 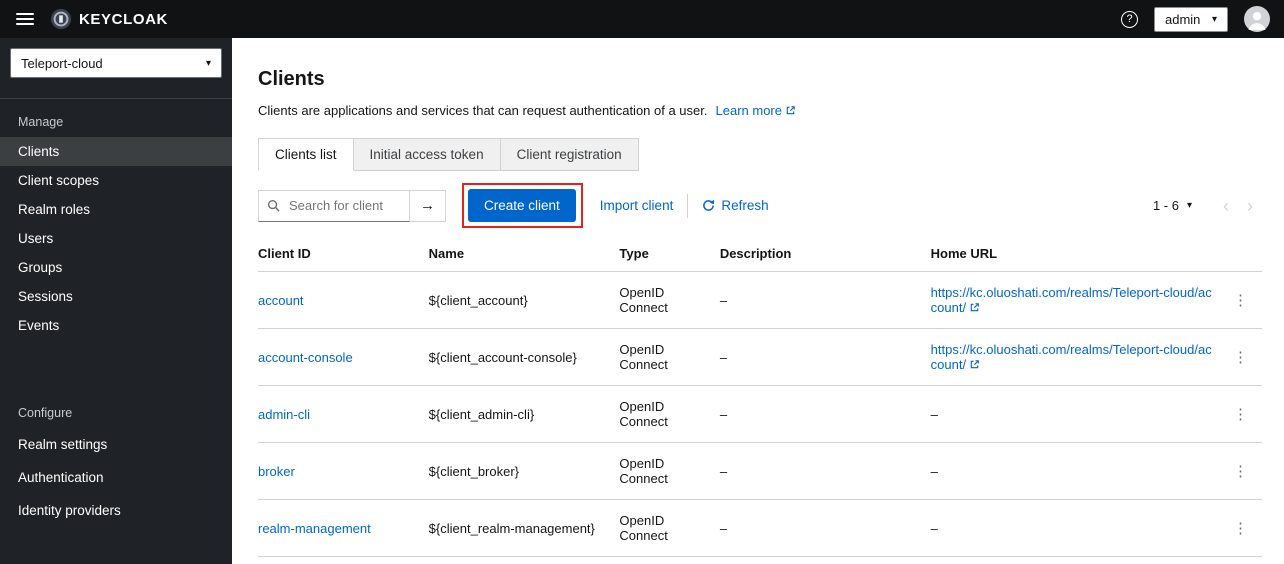 I want to click on refresh-button: Refresh, so click(x=735, y=205).